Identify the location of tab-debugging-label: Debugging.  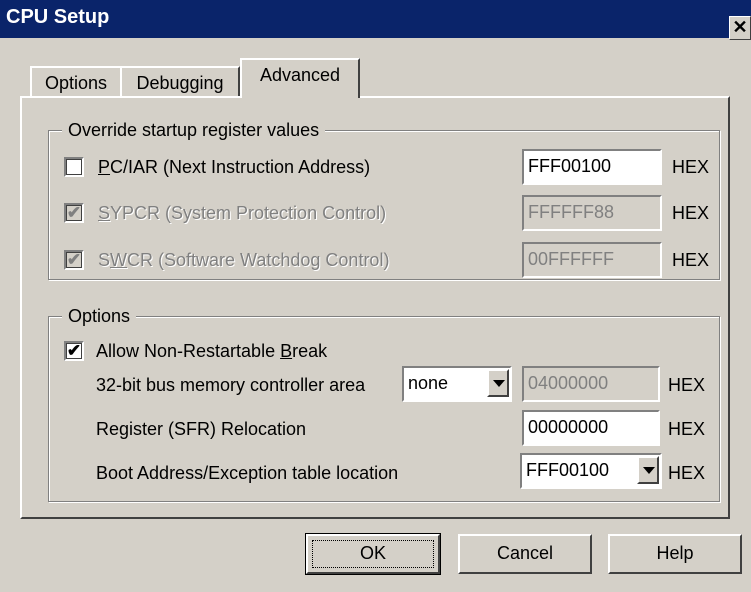
(180, 83).